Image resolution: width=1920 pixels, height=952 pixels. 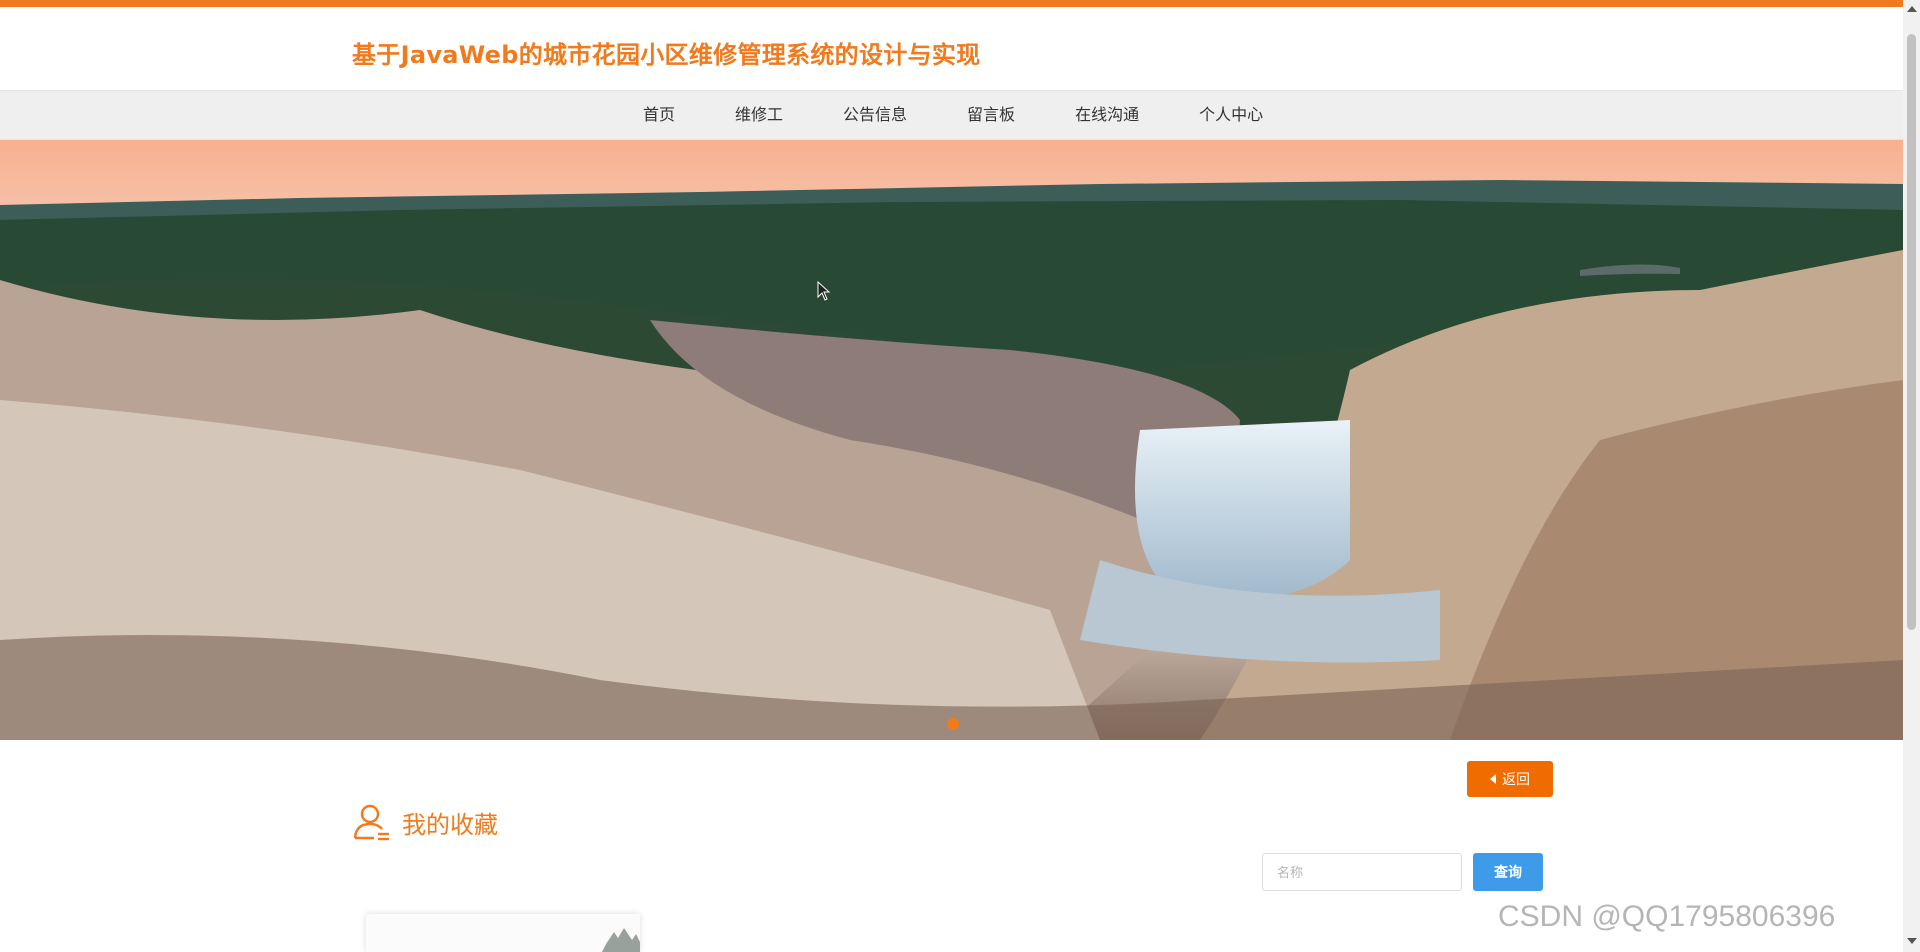 I want to click on nav-item-announcements: 公告信息, so click(x=875, y=115).